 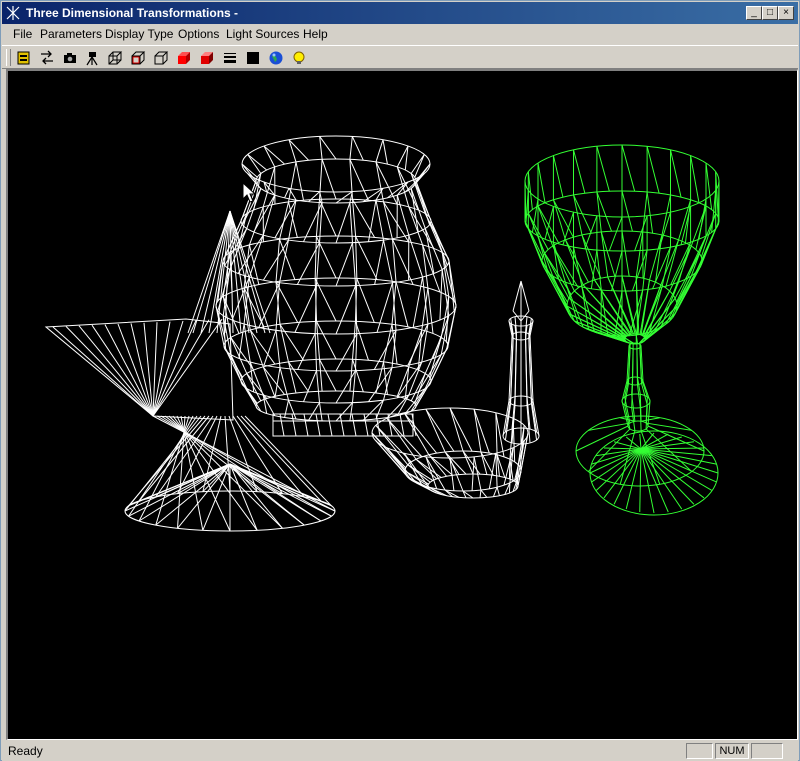 I want to click on status-pane-empty, so click(x=699, y=751).